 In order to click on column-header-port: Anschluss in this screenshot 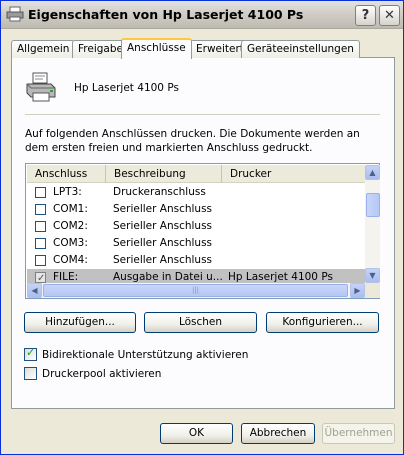, I will do `click(66, 174)`.